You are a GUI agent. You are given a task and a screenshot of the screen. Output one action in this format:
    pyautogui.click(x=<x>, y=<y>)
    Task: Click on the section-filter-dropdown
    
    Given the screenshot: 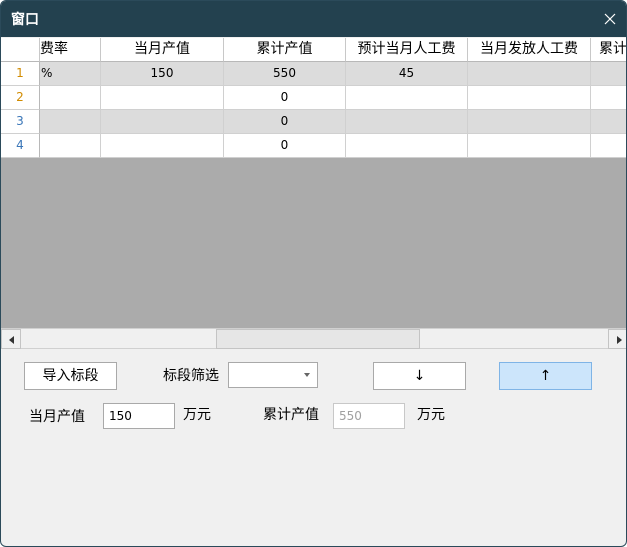 What is the action you would take?
    pyautogui.click(x=273, y=375)
    